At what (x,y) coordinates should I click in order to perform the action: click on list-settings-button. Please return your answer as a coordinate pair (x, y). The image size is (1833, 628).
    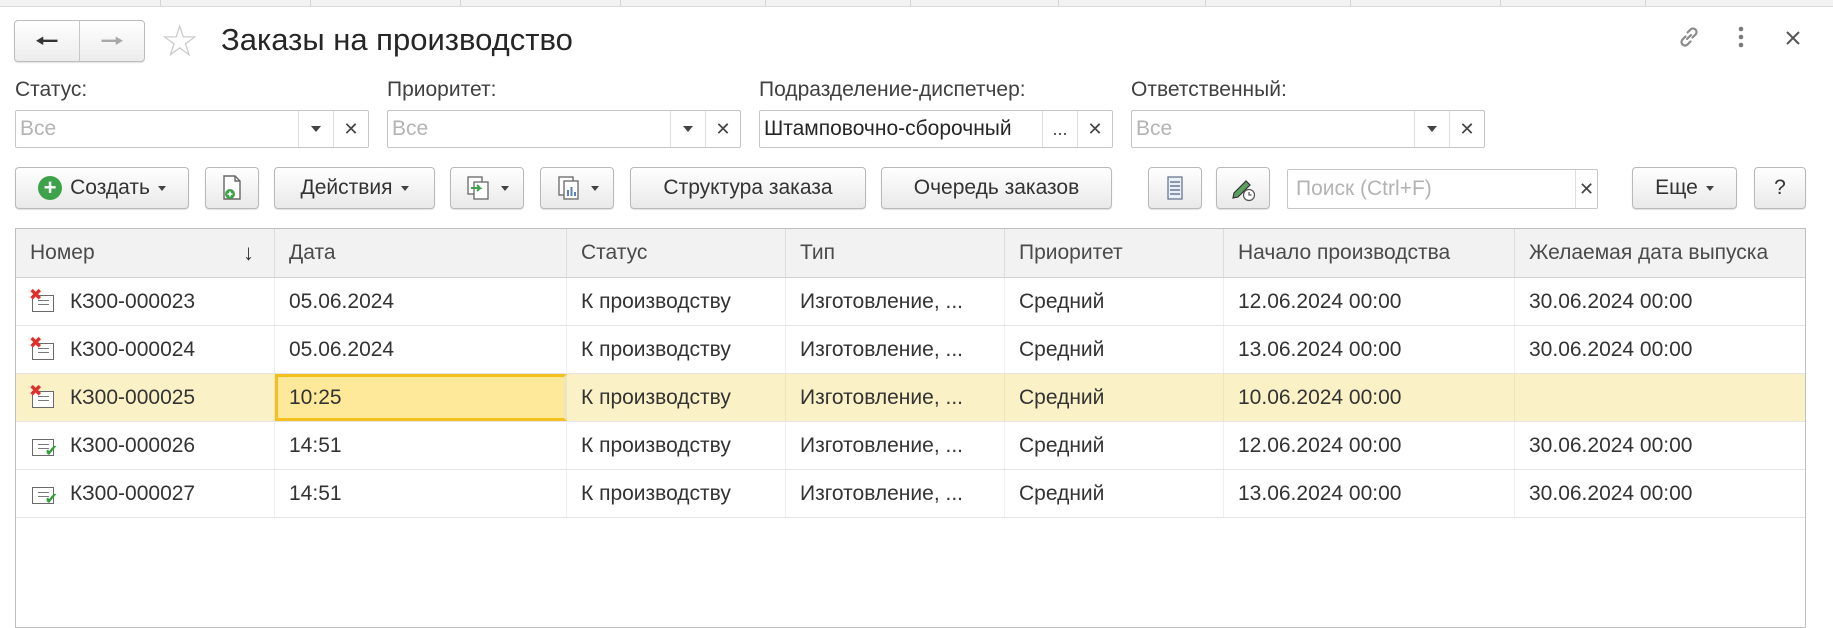
    Looking at the image, I should click on (1175, 188).